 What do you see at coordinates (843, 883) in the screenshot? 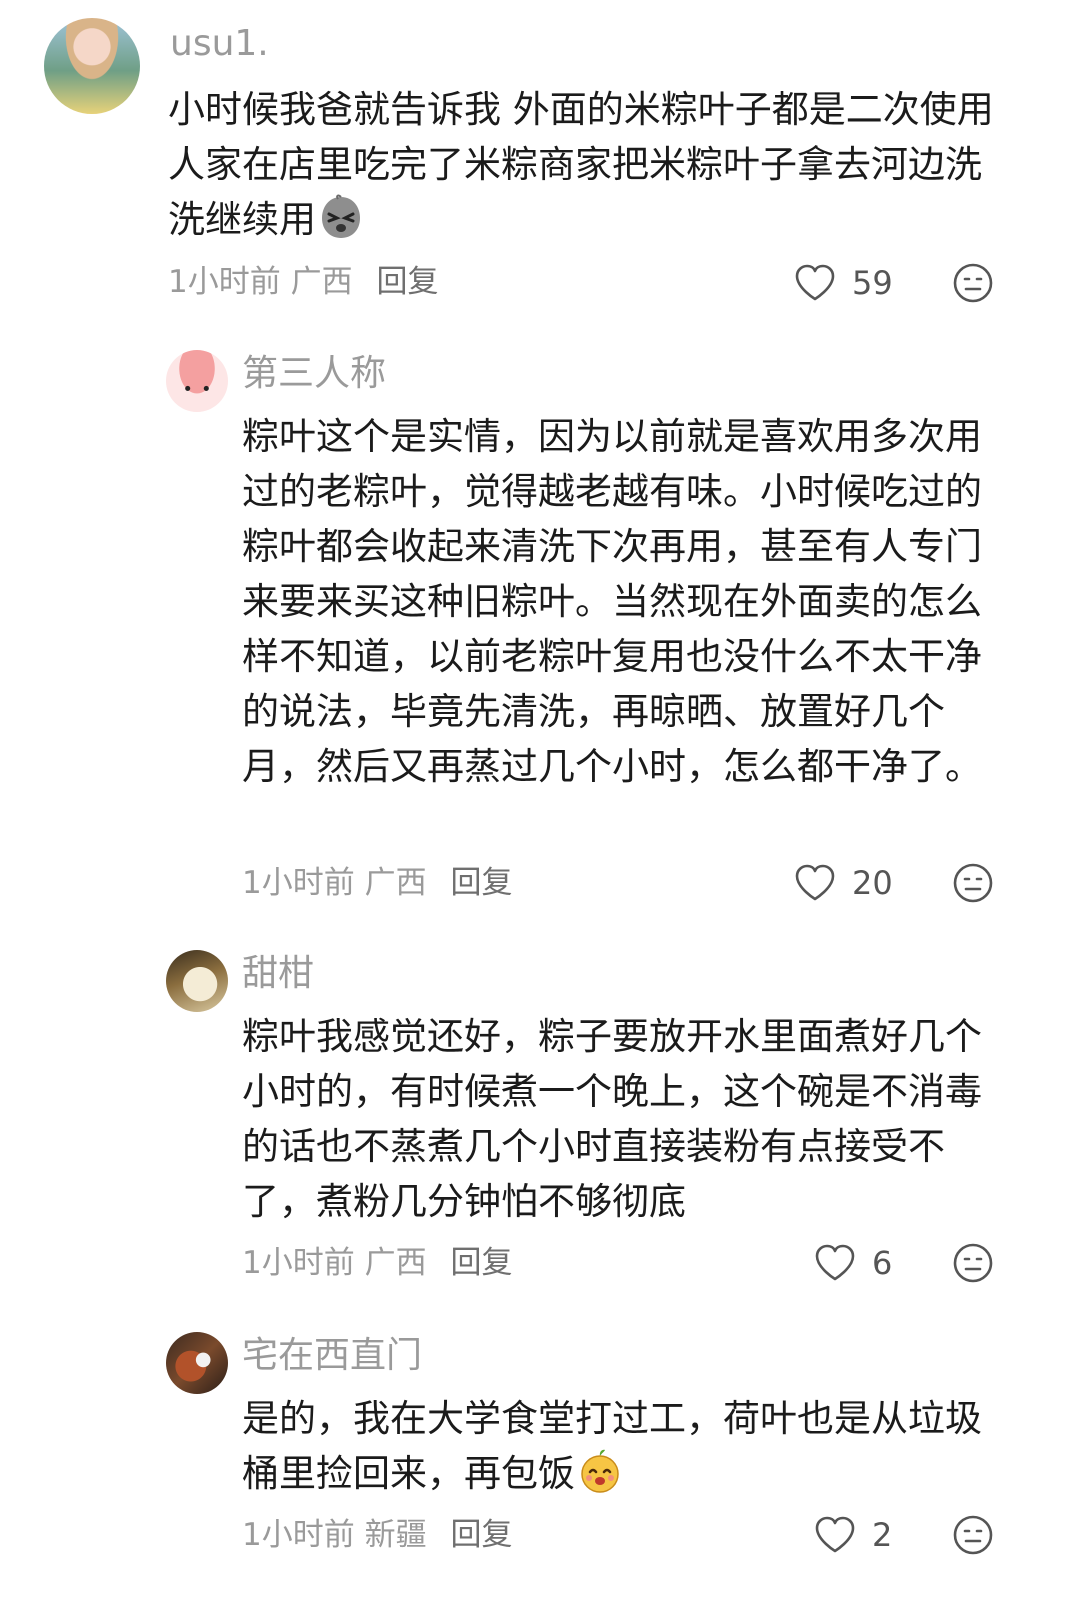
I see `like-button: 20` at bounding box center [843, 883].